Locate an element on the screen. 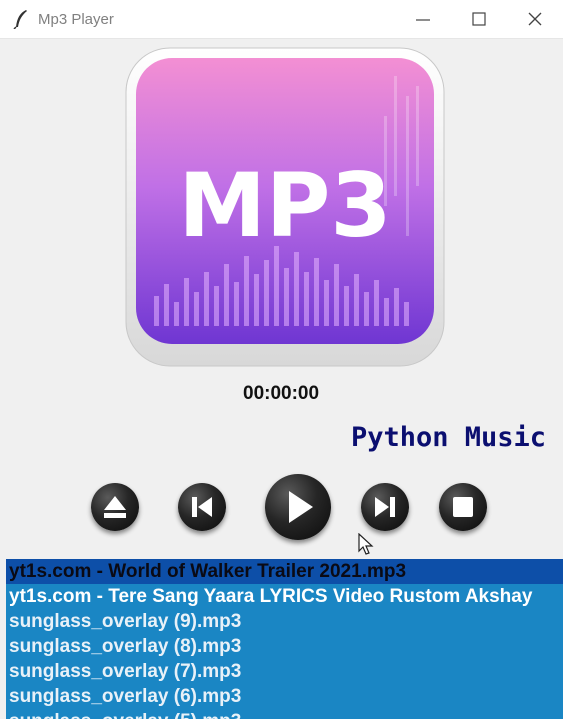  maximize-icon is located at coordinates (479, 19).